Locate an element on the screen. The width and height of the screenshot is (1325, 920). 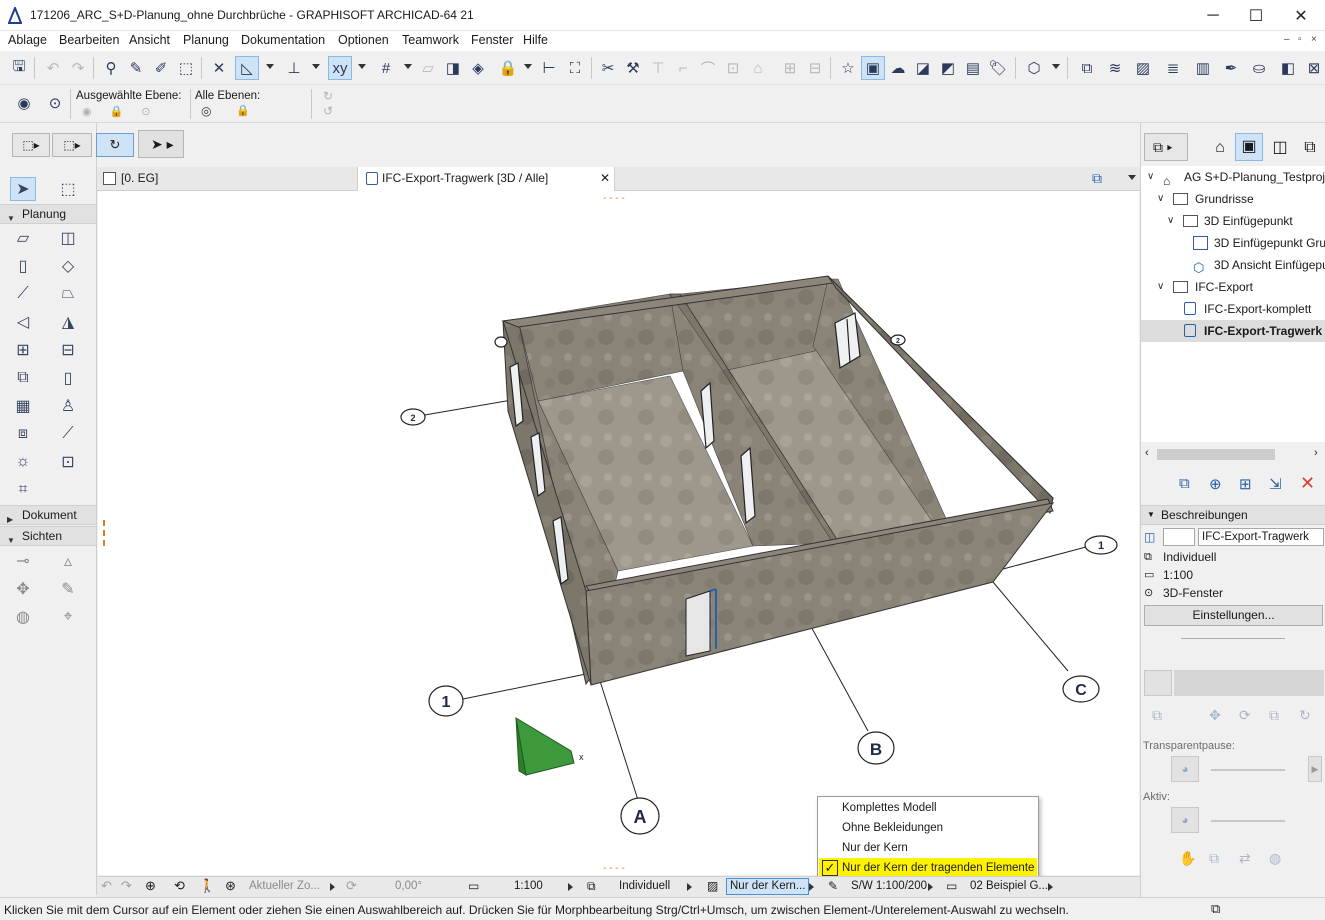
close-window-button: ✕ is located at coordinates (1301, 15).